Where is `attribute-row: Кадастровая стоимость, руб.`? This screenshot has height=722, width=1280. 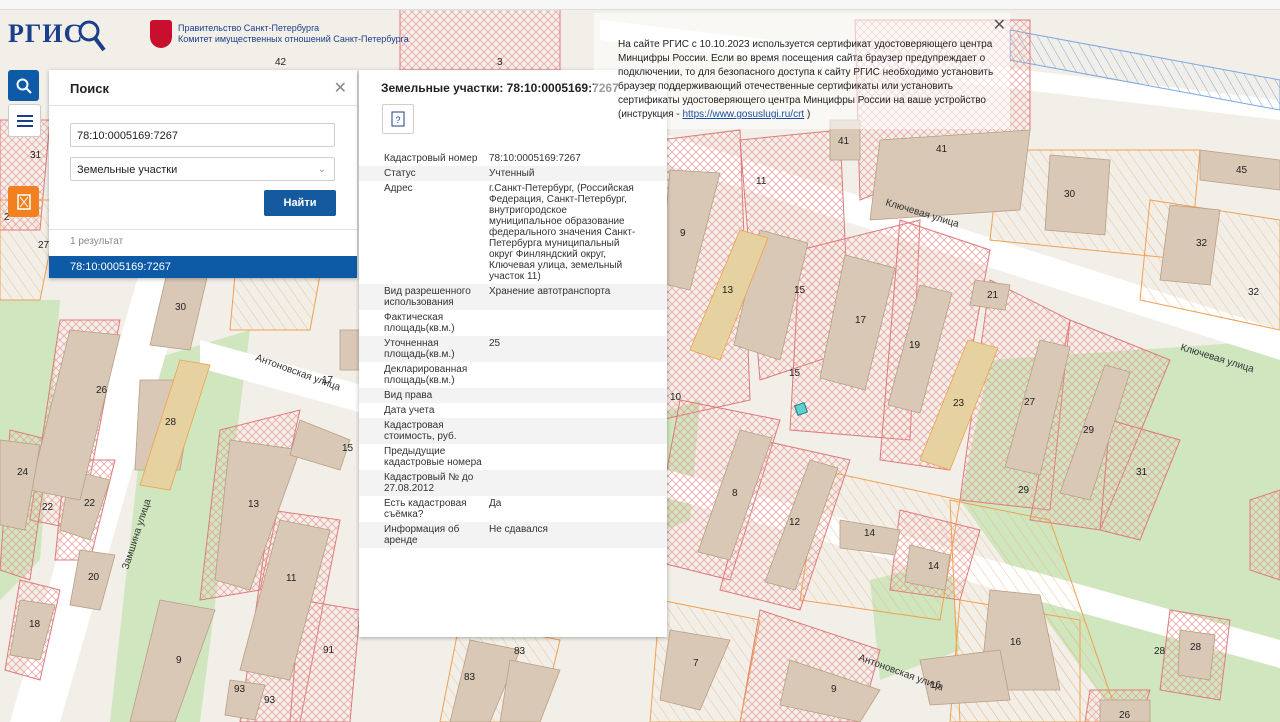
attribute-row: Кадастровая стоимость, руб. is located at coordinates (513, 431).